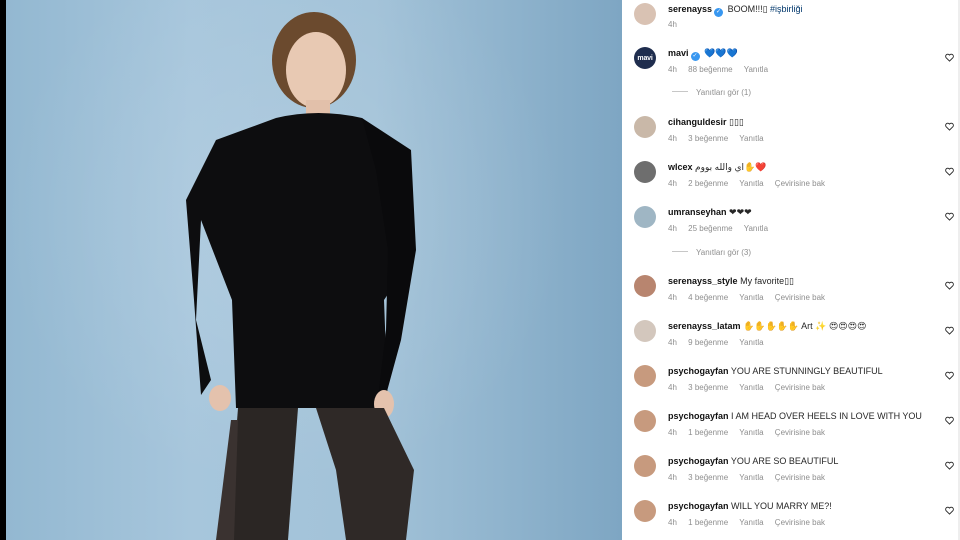 Image resolution: width=960 pixels, height=540 pixels. Describe the element at coordinates (710, 228) in the screenshot. I see `comment-likes: 25 beğenme` at that location.